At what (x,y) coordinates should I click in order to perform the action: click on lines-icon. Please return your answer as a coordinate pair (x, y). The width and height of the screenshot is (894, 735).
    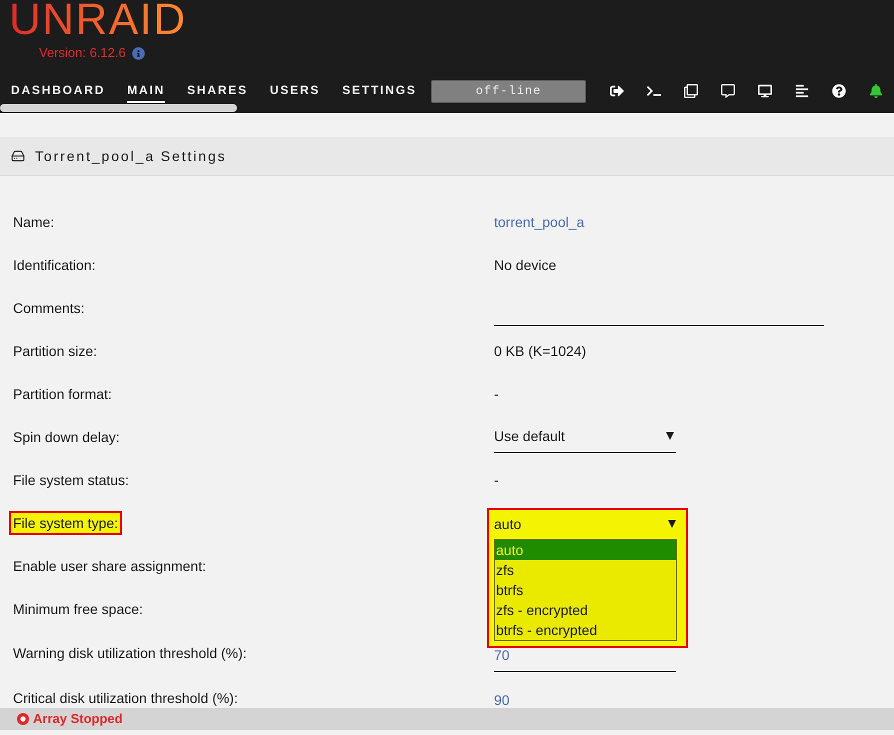
    Looking at the image, I should click on (802, 91).